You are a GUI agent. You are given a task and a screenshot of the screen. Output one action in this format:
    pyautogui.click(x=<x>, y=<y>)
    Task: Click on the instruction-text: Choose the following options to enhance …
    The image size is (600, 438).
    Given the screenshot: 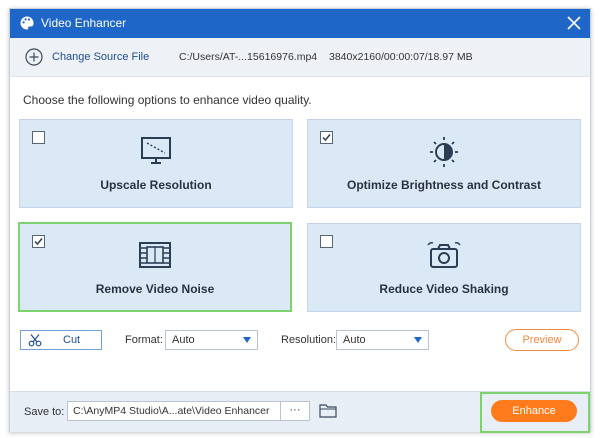 What is the action you would take?
    pyautogui.click(x=167, y=100)
    